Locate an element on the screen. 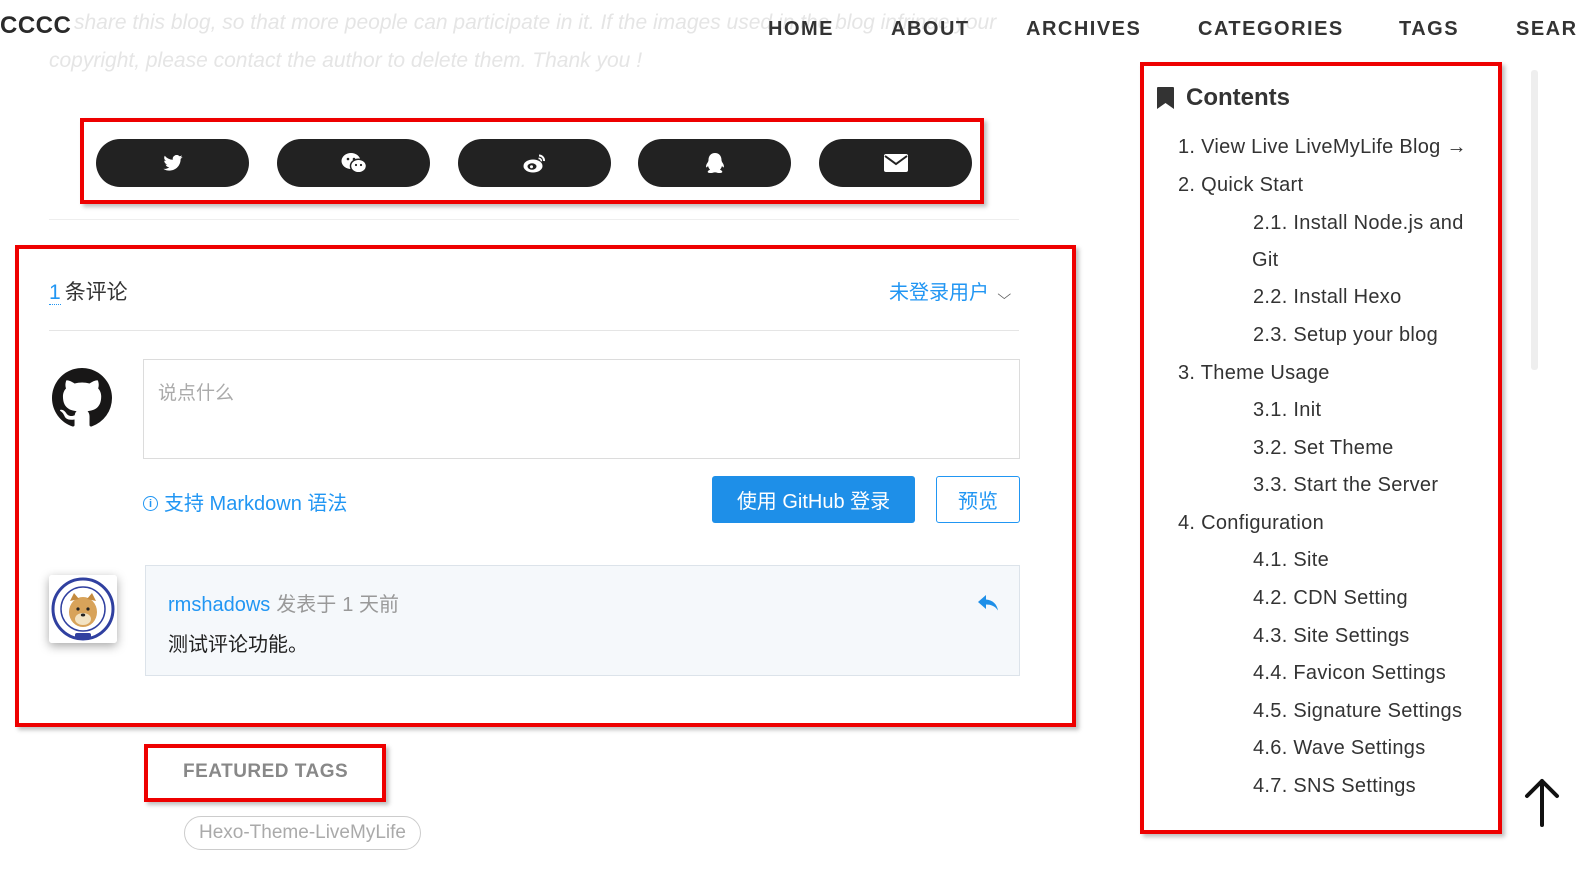 The width and height of the screenshot is (1592, 873). toc-item: 3.1. Init is located at coordinates (1287, 410).